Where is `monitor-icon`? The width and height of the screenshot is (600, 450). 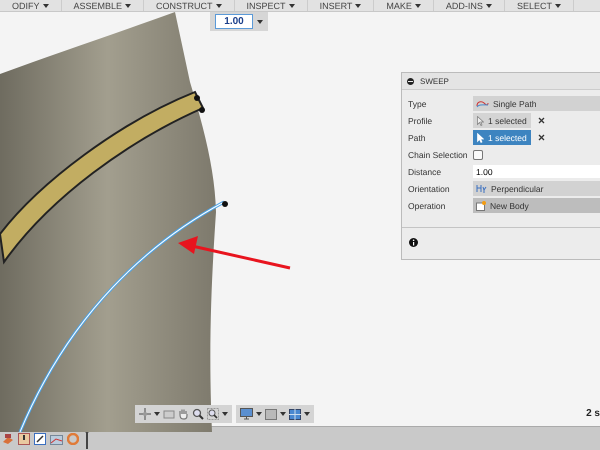
monitor-icon is located at coordinates (246, 414).